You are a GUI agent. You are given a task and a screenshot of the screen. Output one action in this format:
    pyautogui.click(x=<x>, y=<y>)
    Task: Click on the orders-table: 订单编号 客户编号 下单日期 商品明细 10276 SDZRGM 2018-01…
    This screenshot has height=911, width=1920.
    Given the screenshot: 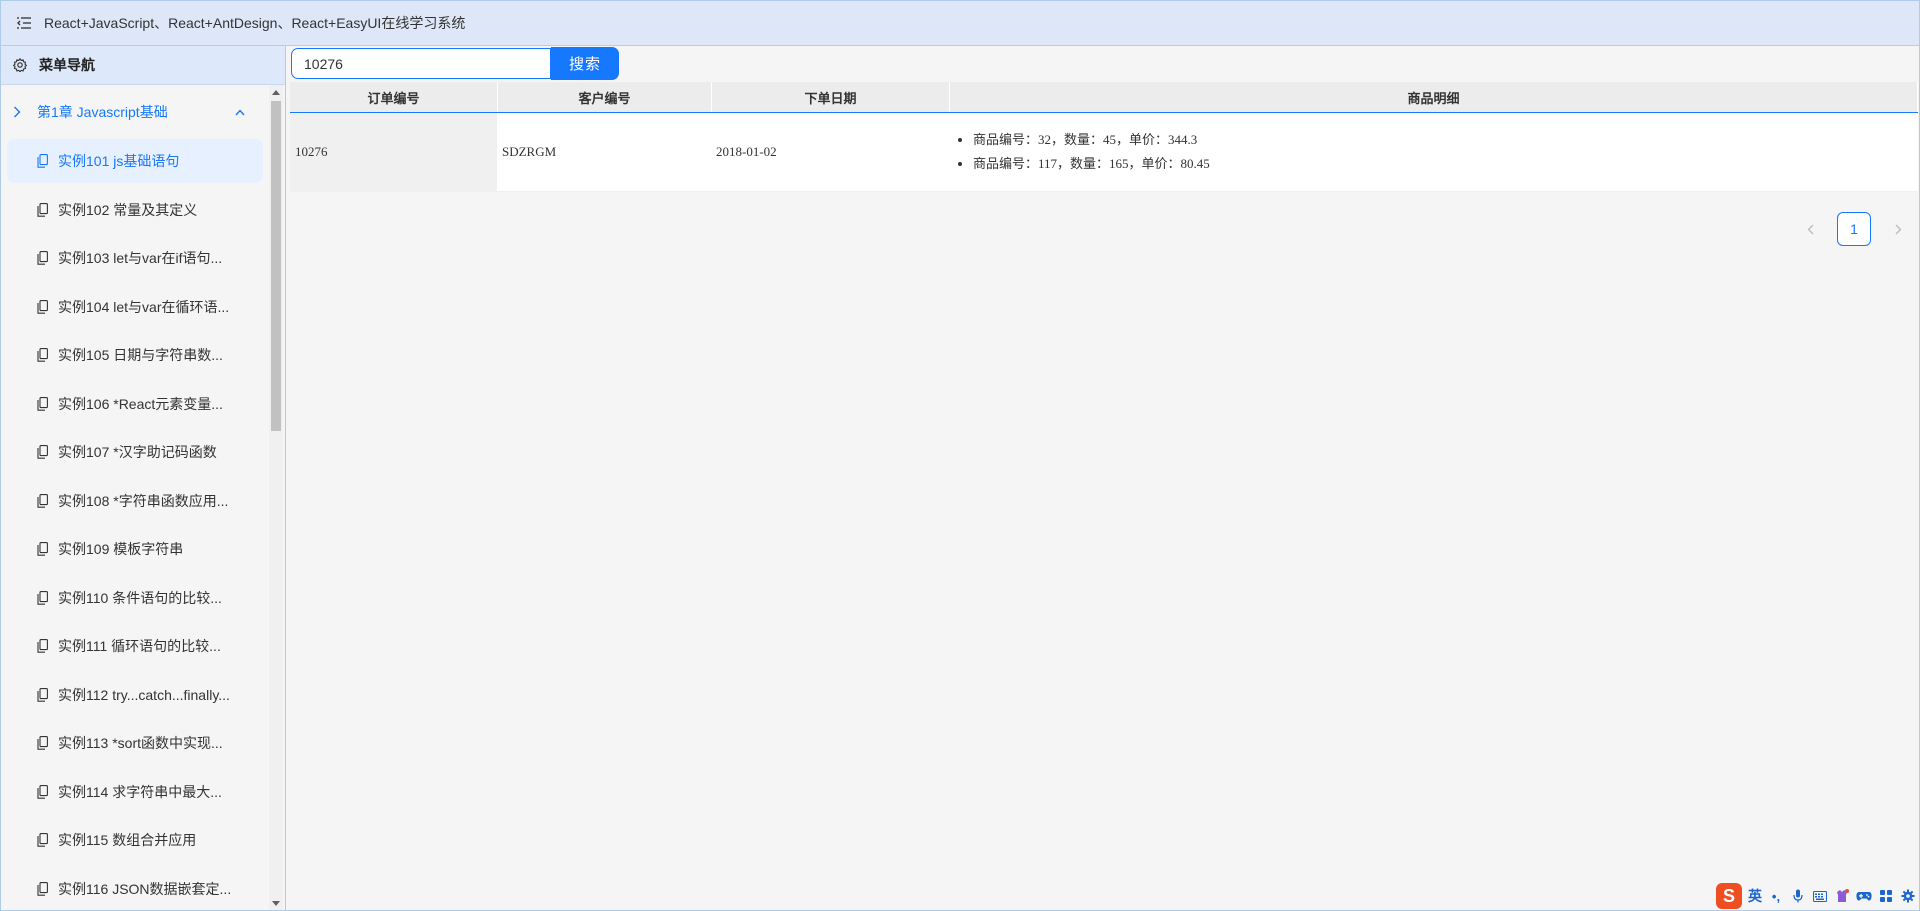 What is the action you would take?
    pyautogui.click(x=1104, y=137)
    